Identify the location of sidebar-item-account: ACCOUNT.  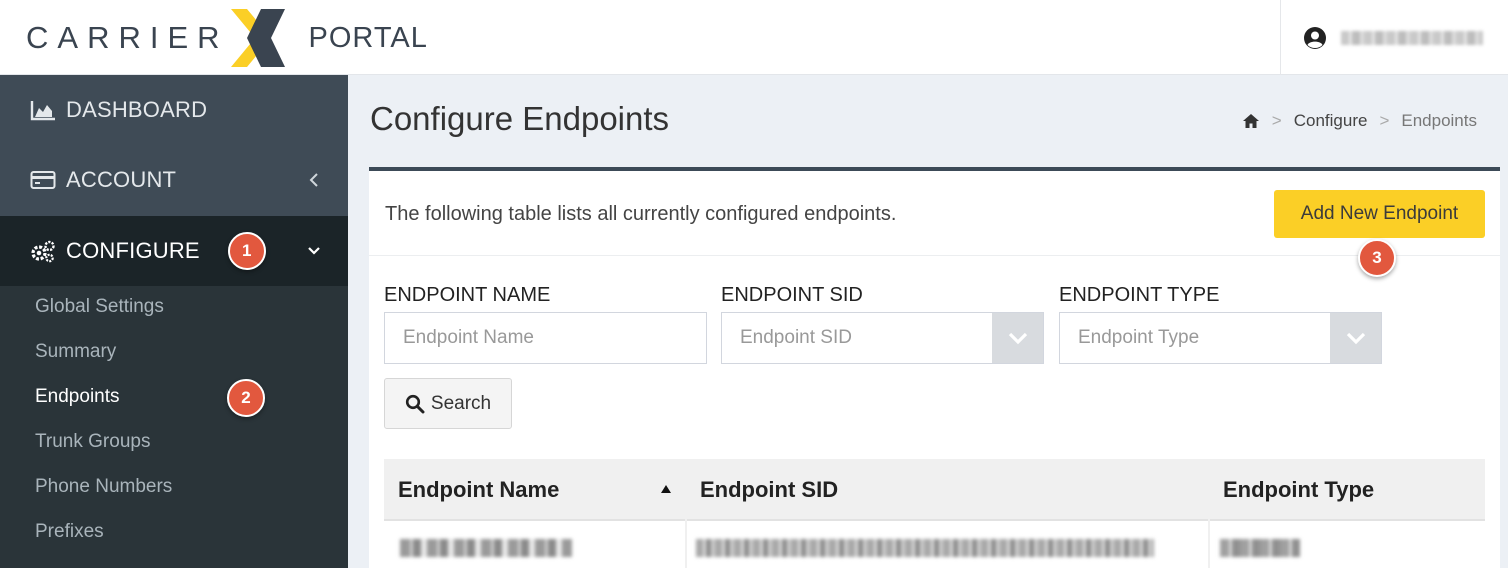
(174, 180).